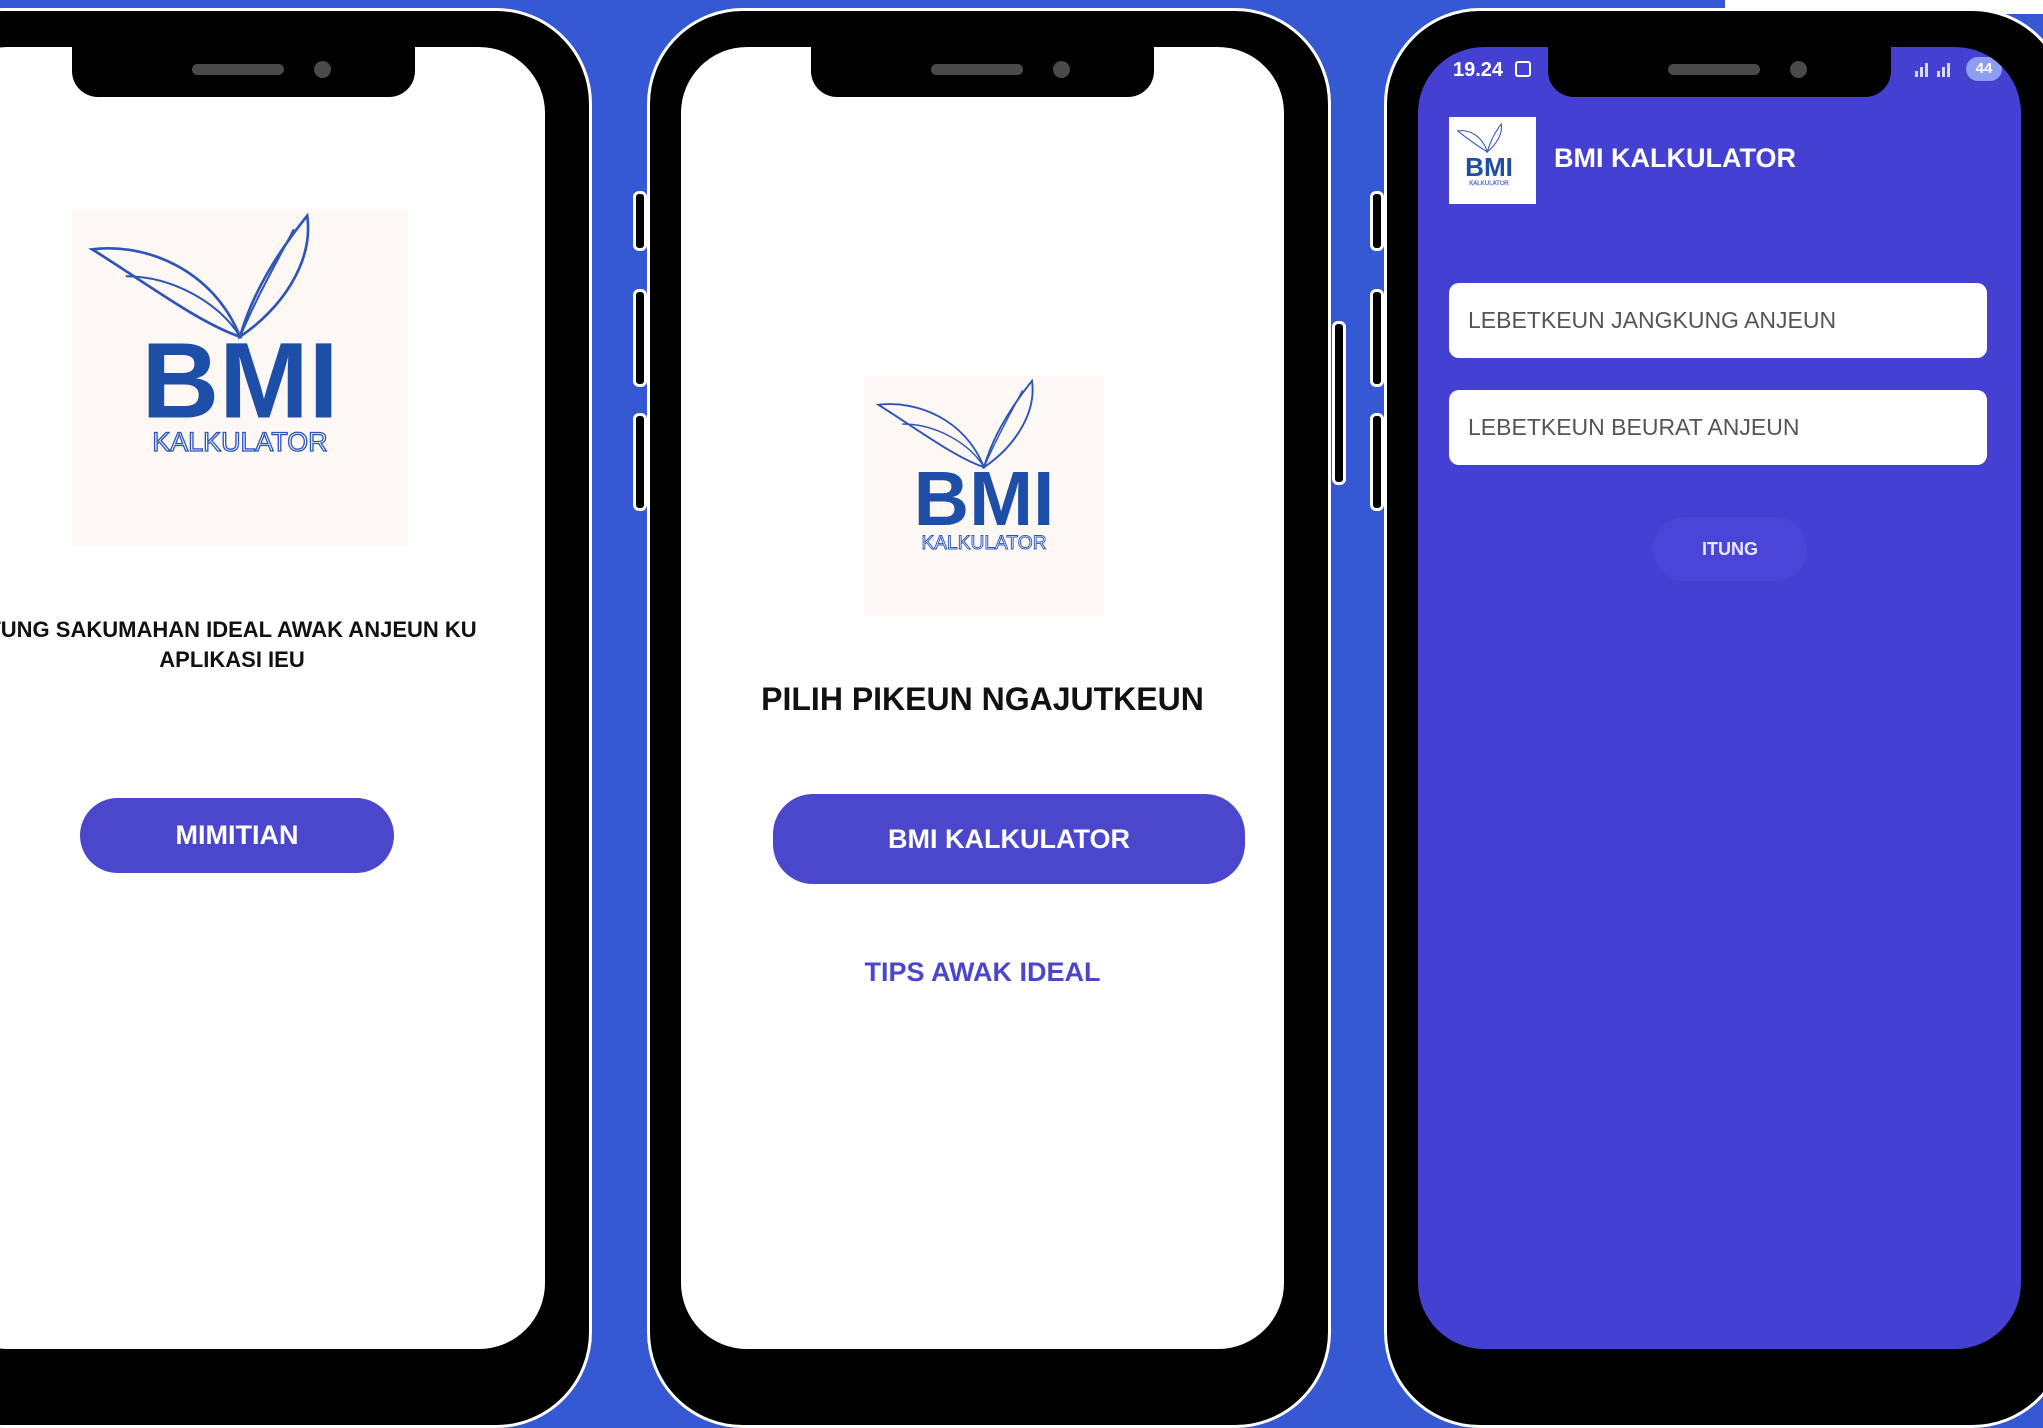 The width and height of the screenshot is (2043, 1428). Describe the element at coordinates (1932, 70) in the screenshot. I see `signal-icon` at that location.